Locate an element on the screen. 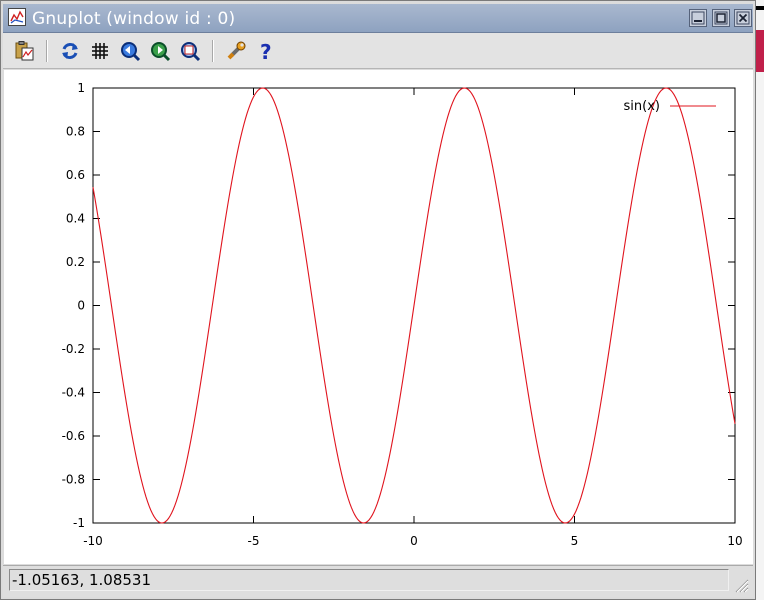  toolbar: ? is located at coordinates (378, 51).